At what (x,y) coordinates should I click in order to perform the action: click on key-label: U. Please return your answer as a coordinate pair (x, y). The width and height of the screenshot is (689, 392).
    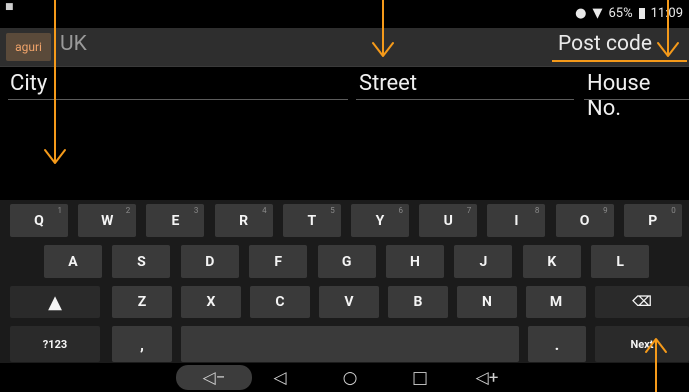
    Looking at the image, I should click on (448, 220).